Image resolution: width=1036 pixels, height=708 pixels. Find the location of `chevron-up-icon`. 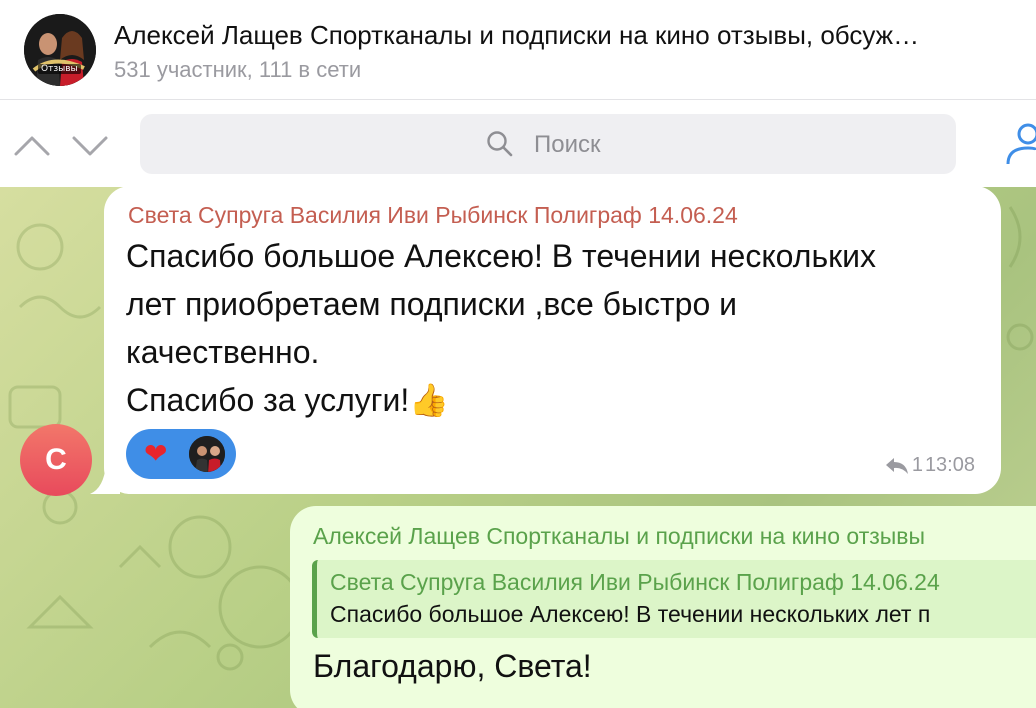

chevron-up-icon is located at coordinates (32, 145).